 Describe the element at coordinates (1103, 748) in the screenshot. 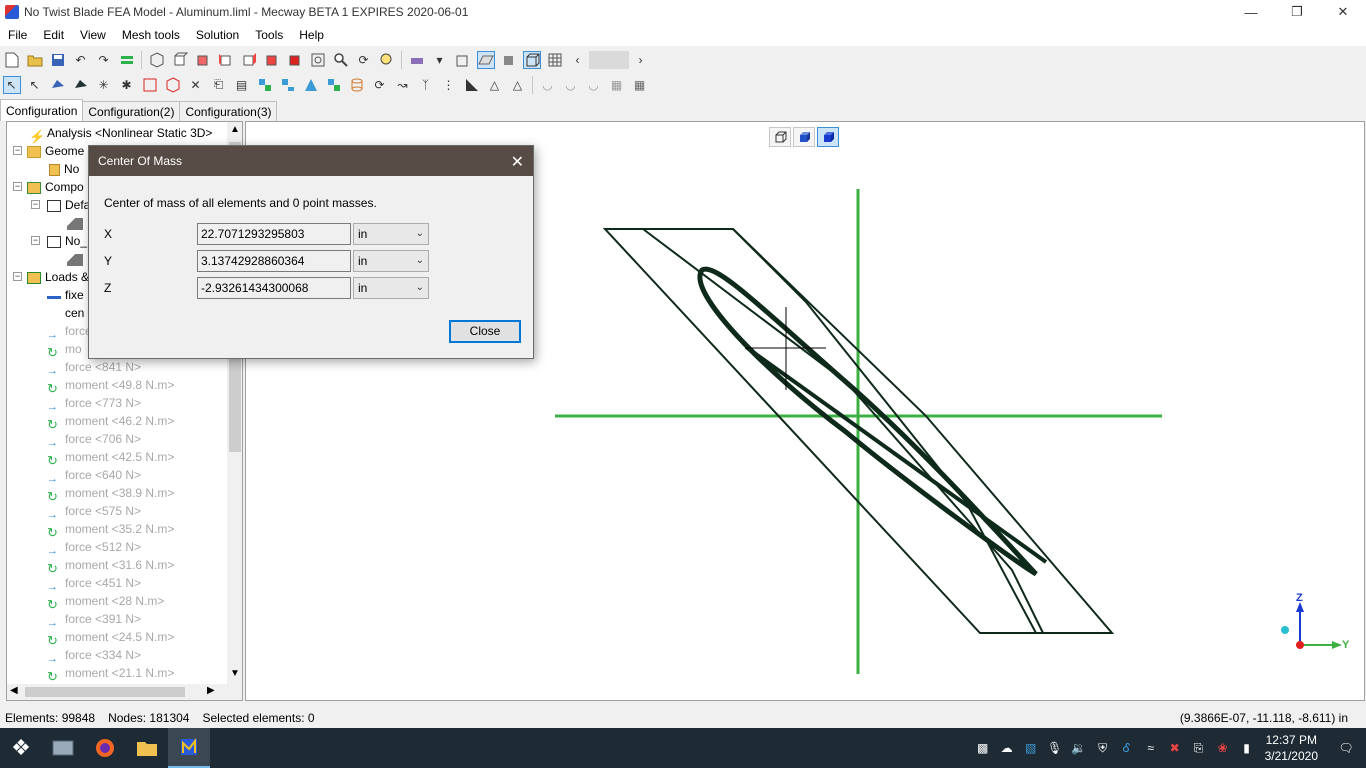

I see `security-shield-icon: ⛨` at that location.